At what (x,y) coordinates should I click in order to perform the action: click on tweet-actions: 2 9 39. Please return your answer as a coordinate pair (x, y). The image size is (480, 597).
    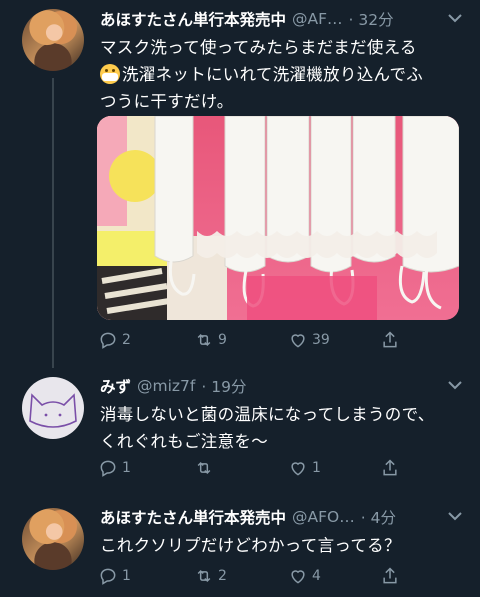
    Looking at the image, I should click on (278, 342).